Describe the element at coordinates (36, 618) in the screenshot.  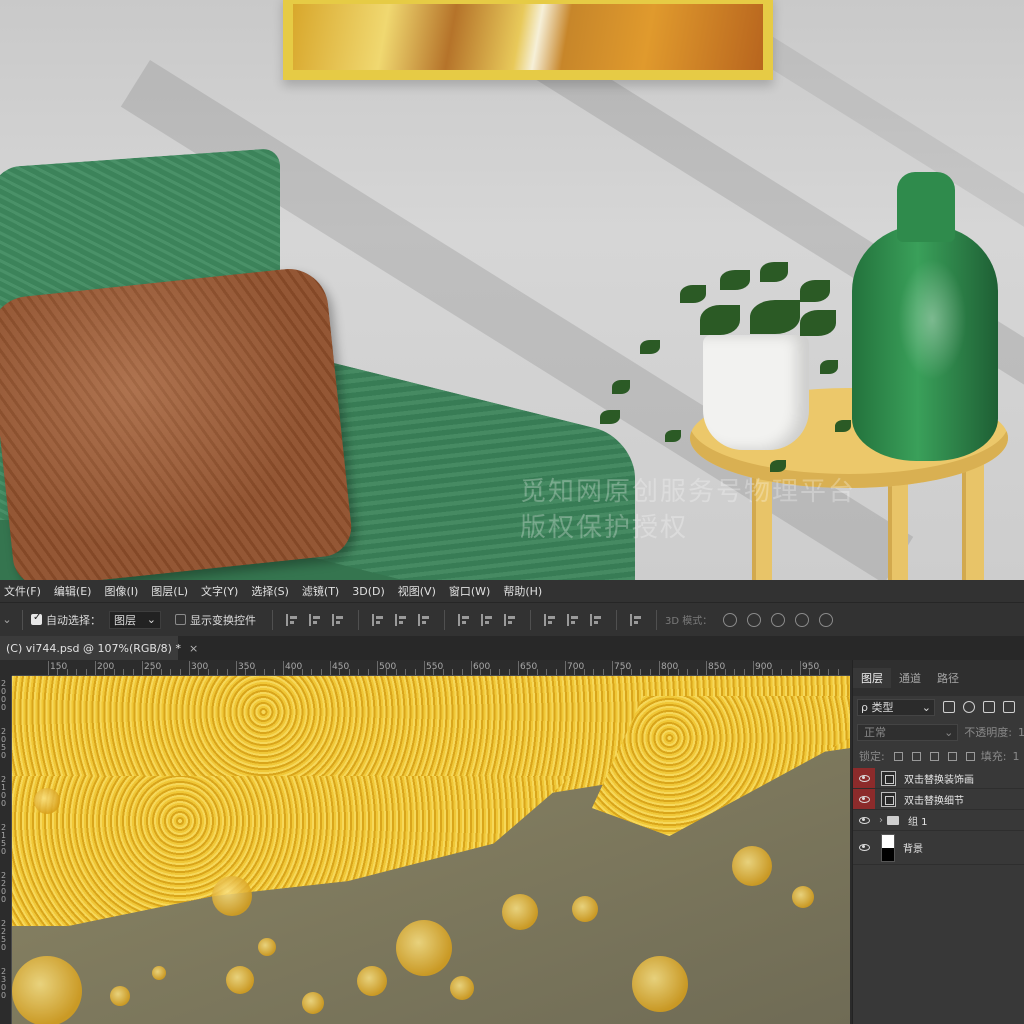
I see `auto-select-checkbox` at that location.